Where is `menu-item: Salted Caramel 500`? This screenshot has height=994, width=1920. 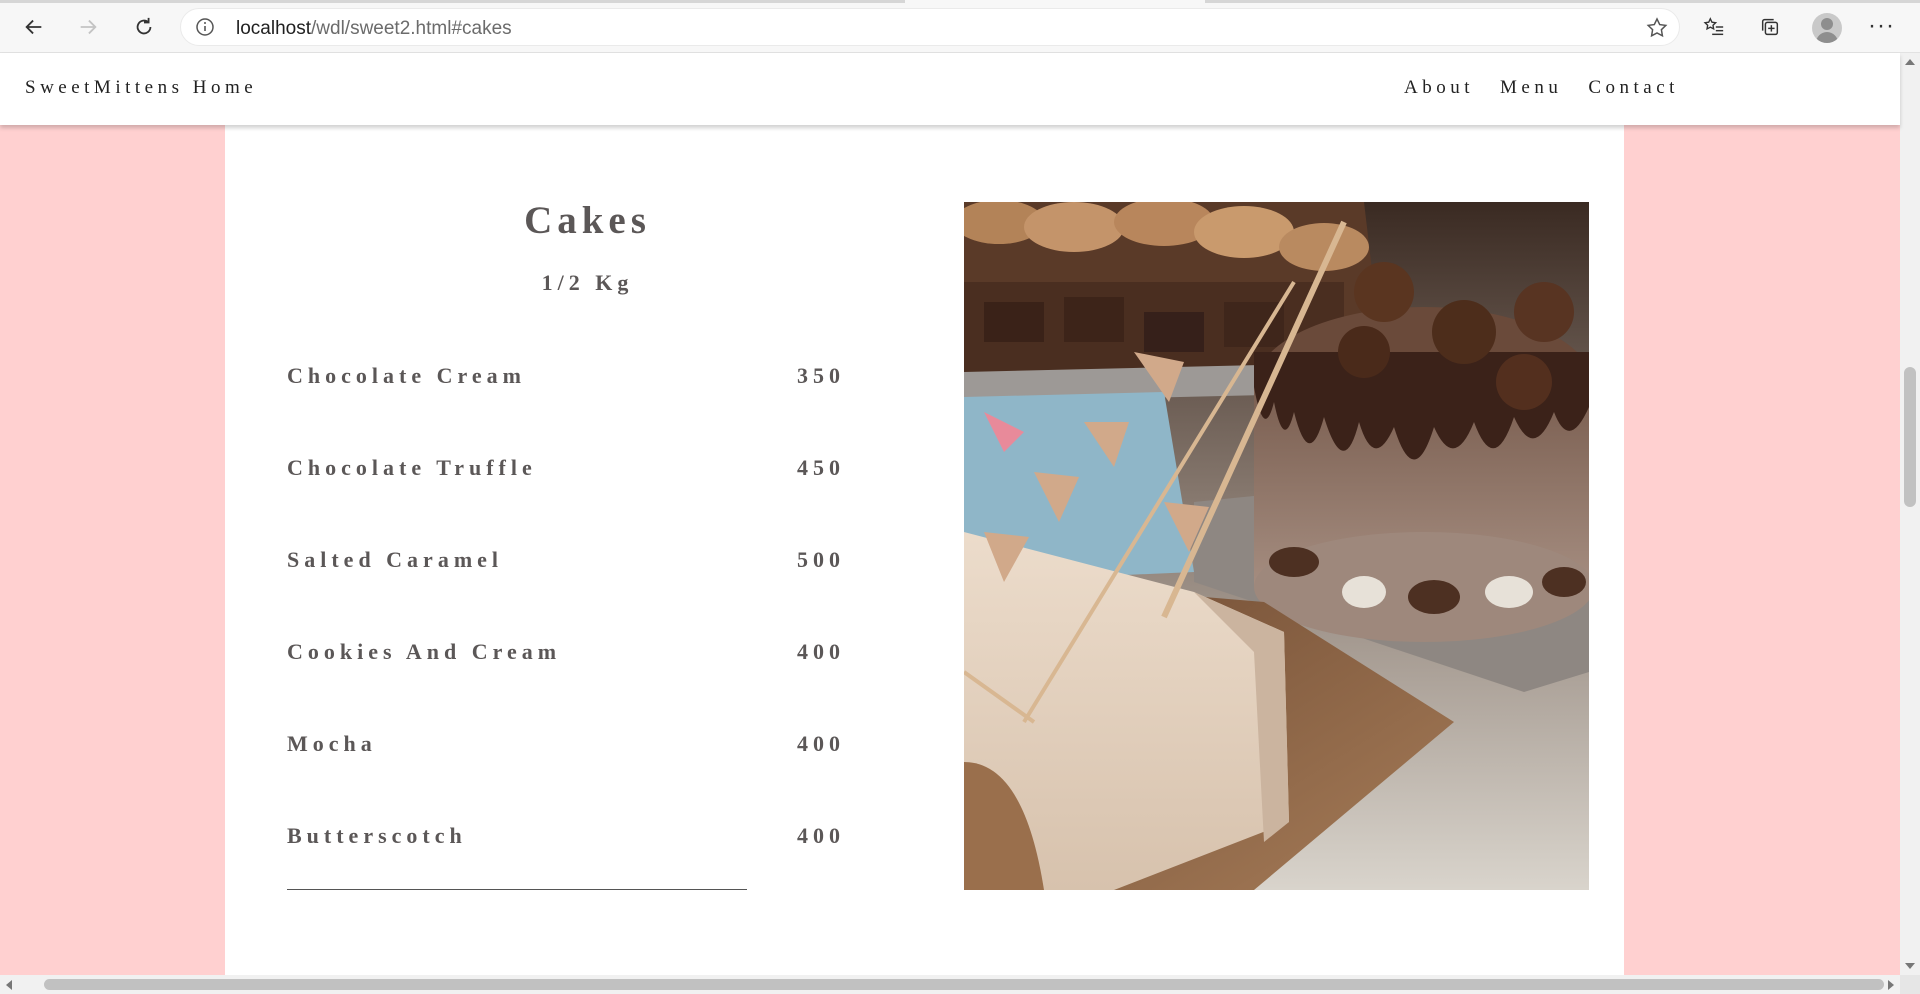
menu-item: Salted Caramel 500 is located at coordinates (567, 567).